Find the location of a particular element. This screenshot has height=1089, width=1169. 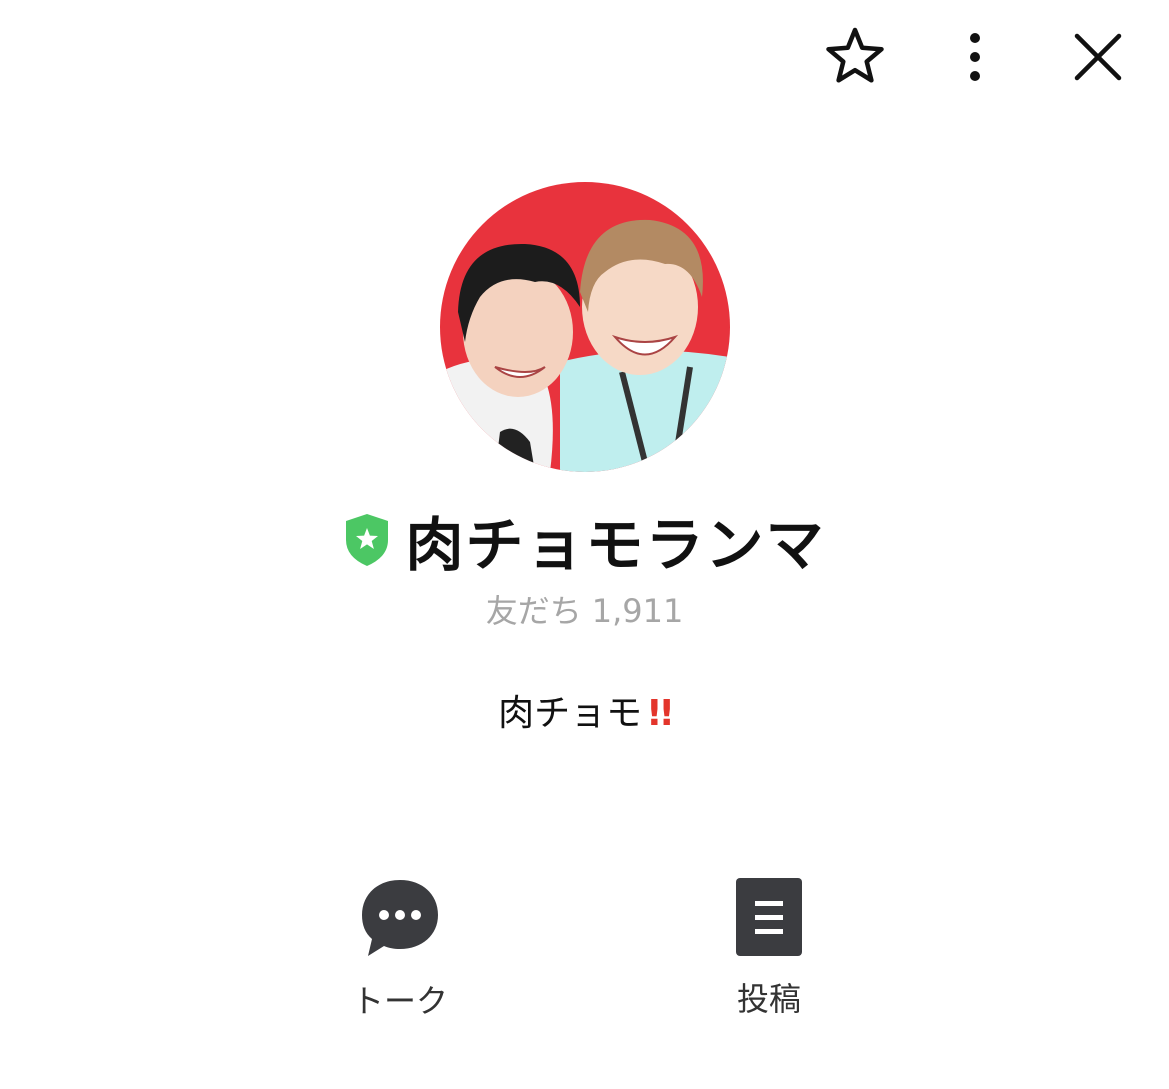

friends-count: 1,911 is located at coordinates (637, 611).